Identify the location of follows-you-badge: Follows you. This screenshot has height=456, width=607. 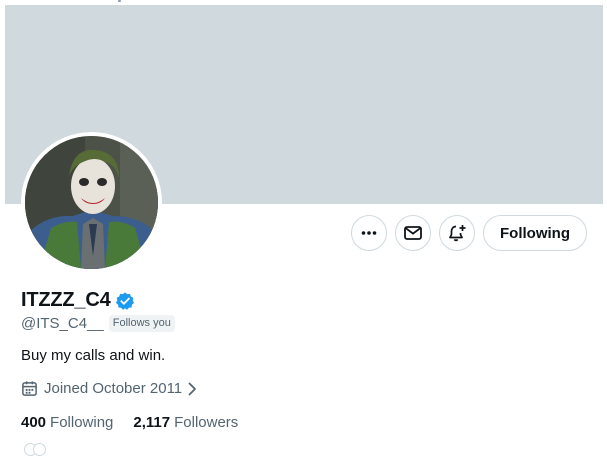
(141, 323).